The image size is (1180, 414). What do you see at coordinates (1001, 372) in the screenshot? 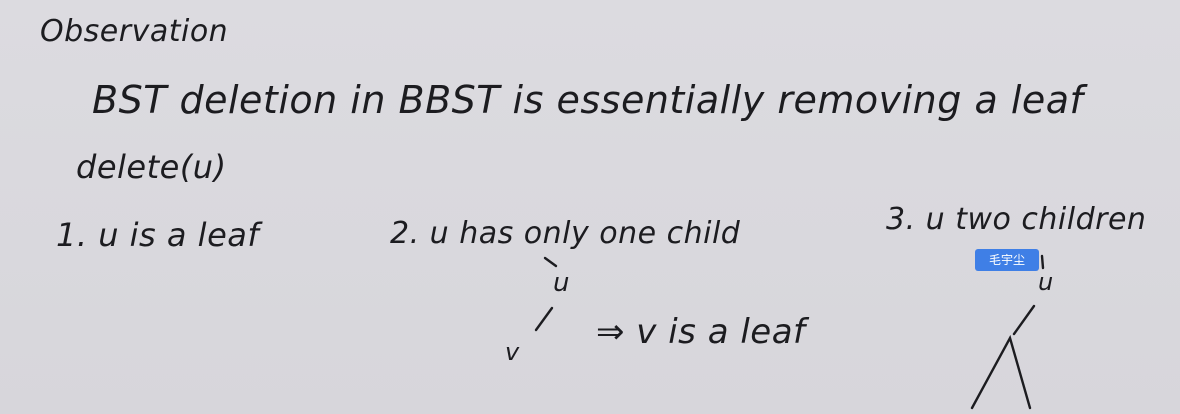
I see `case-3-subtree-stroke` at bounding box center [1001, 372].